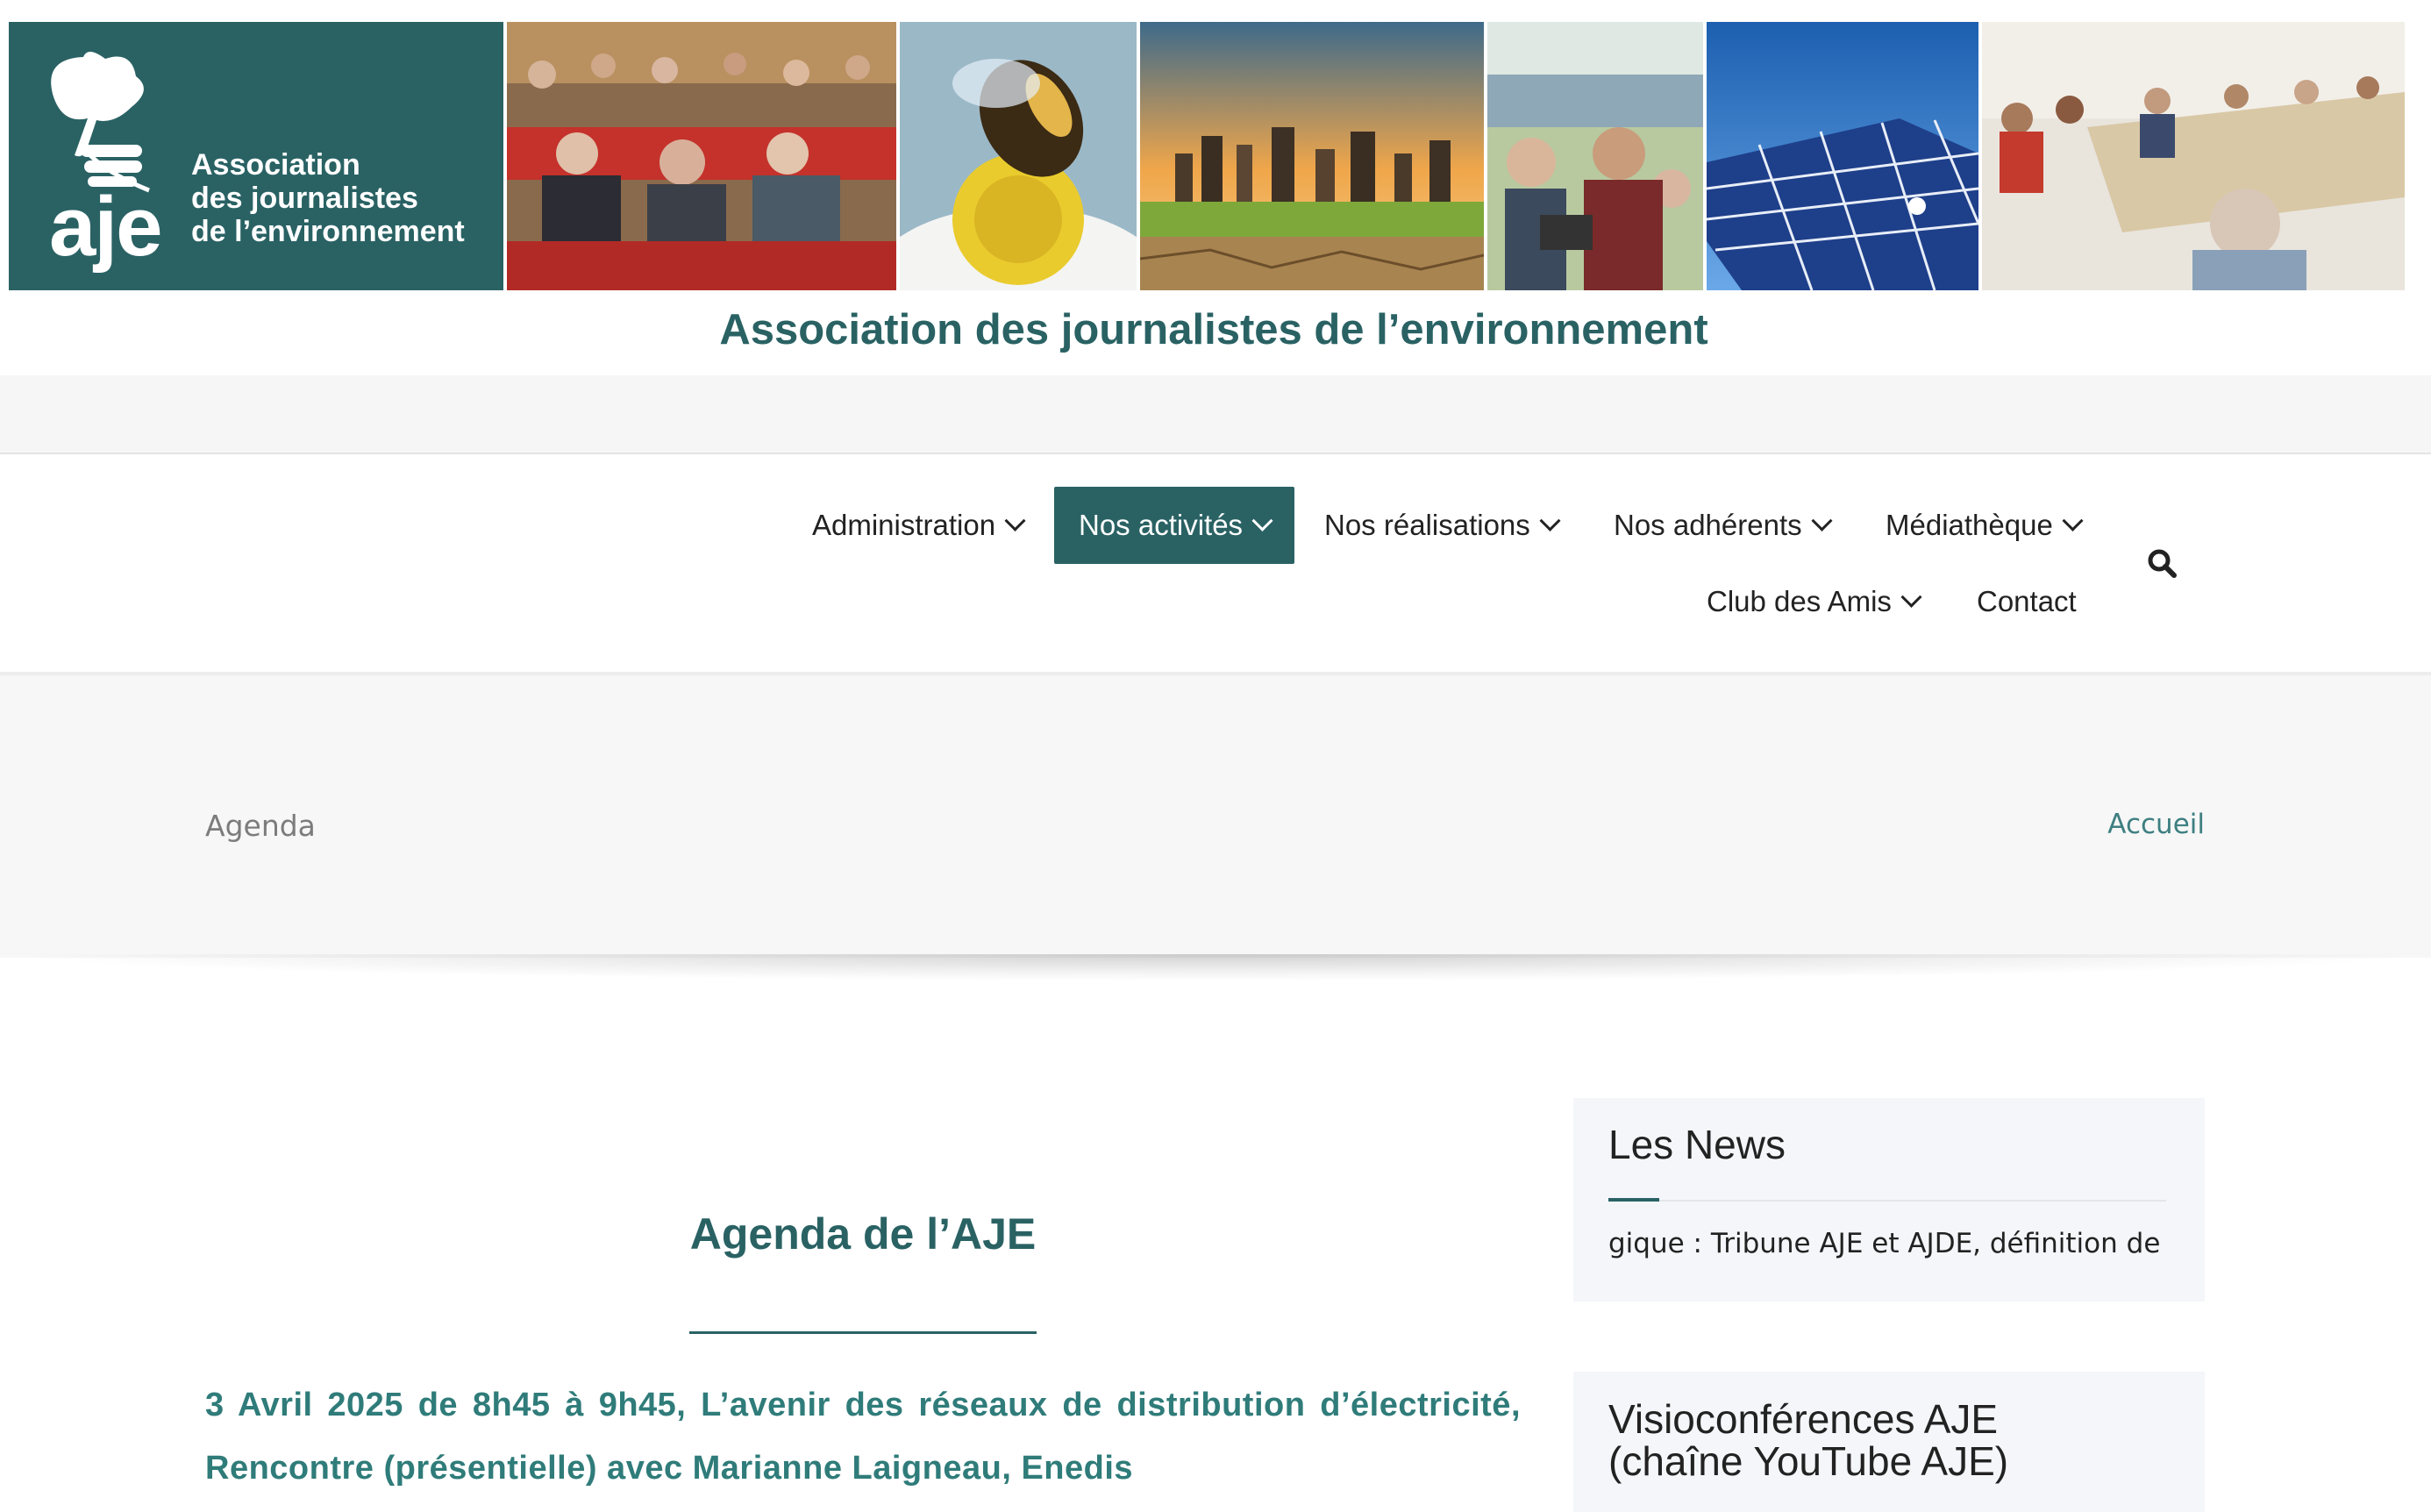  Describe the element at coordinates (1215, 414) in the screenshot. I see `top-bar` at that location.